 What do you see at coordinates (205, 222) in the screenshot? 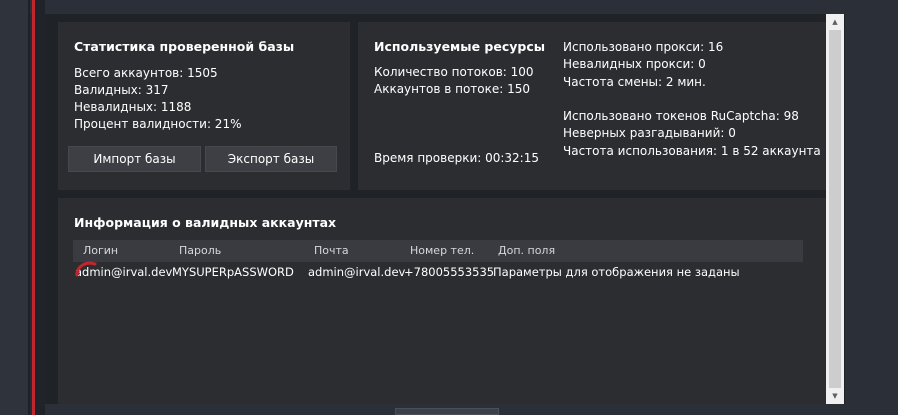
I see `valid-info-title: Информация о валидных аккаунтах` at bounding box center [205, 222].